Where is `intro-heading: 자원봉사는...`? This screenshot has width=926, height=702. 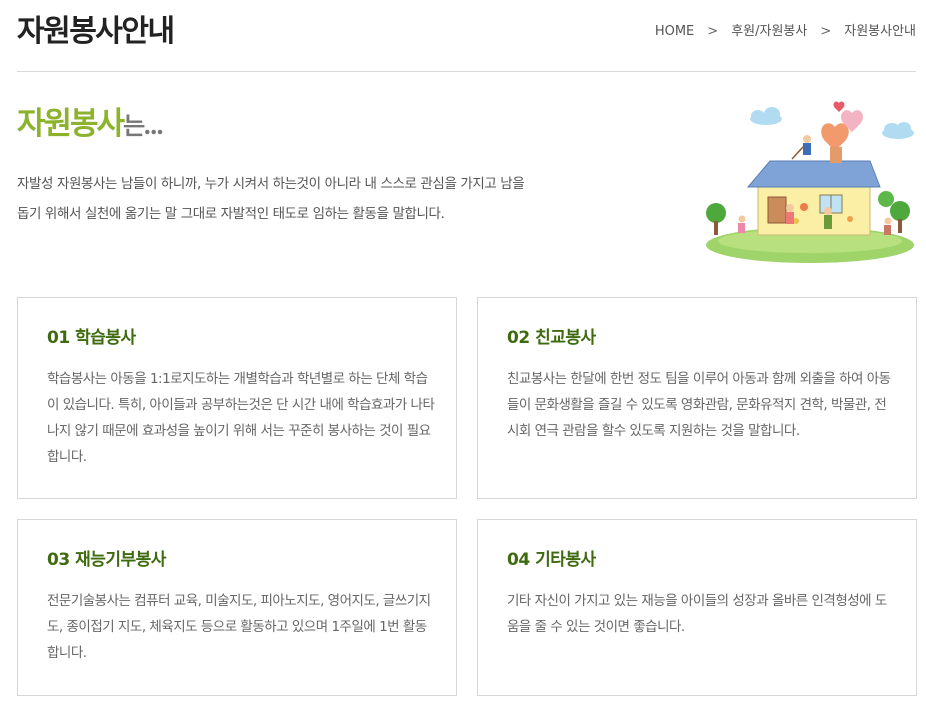 intro-heading: 자원봉사는... is located at coordinates (90, 125).